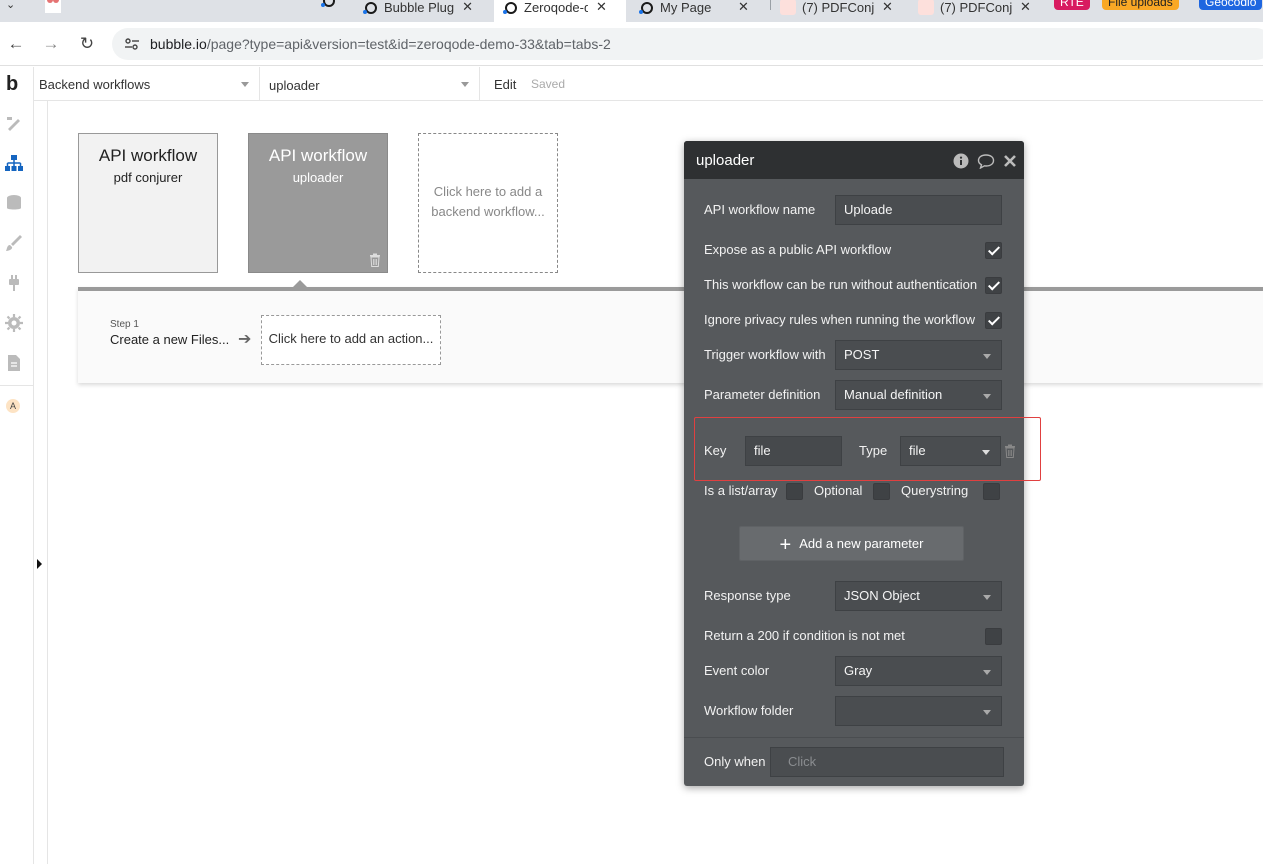 The width and height of the screenshot is (1263, 864). I want to click on trigger-method-value: POST, so click(862, 354).